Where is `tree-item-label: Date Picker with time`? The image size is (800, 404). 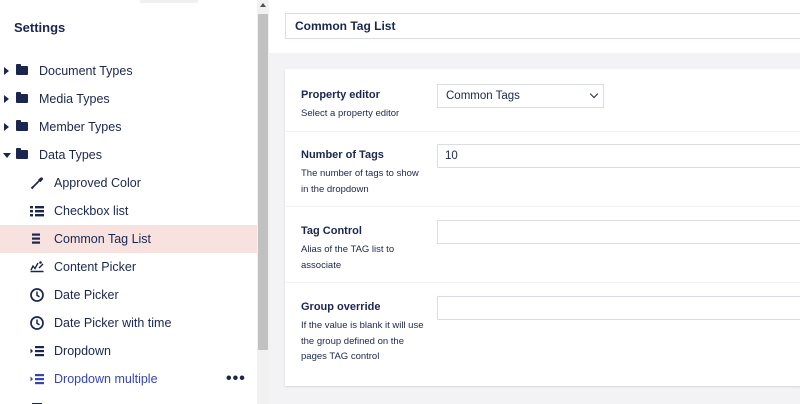 tree-item-label: Date Picker with time is located at coordinates (113, 323).